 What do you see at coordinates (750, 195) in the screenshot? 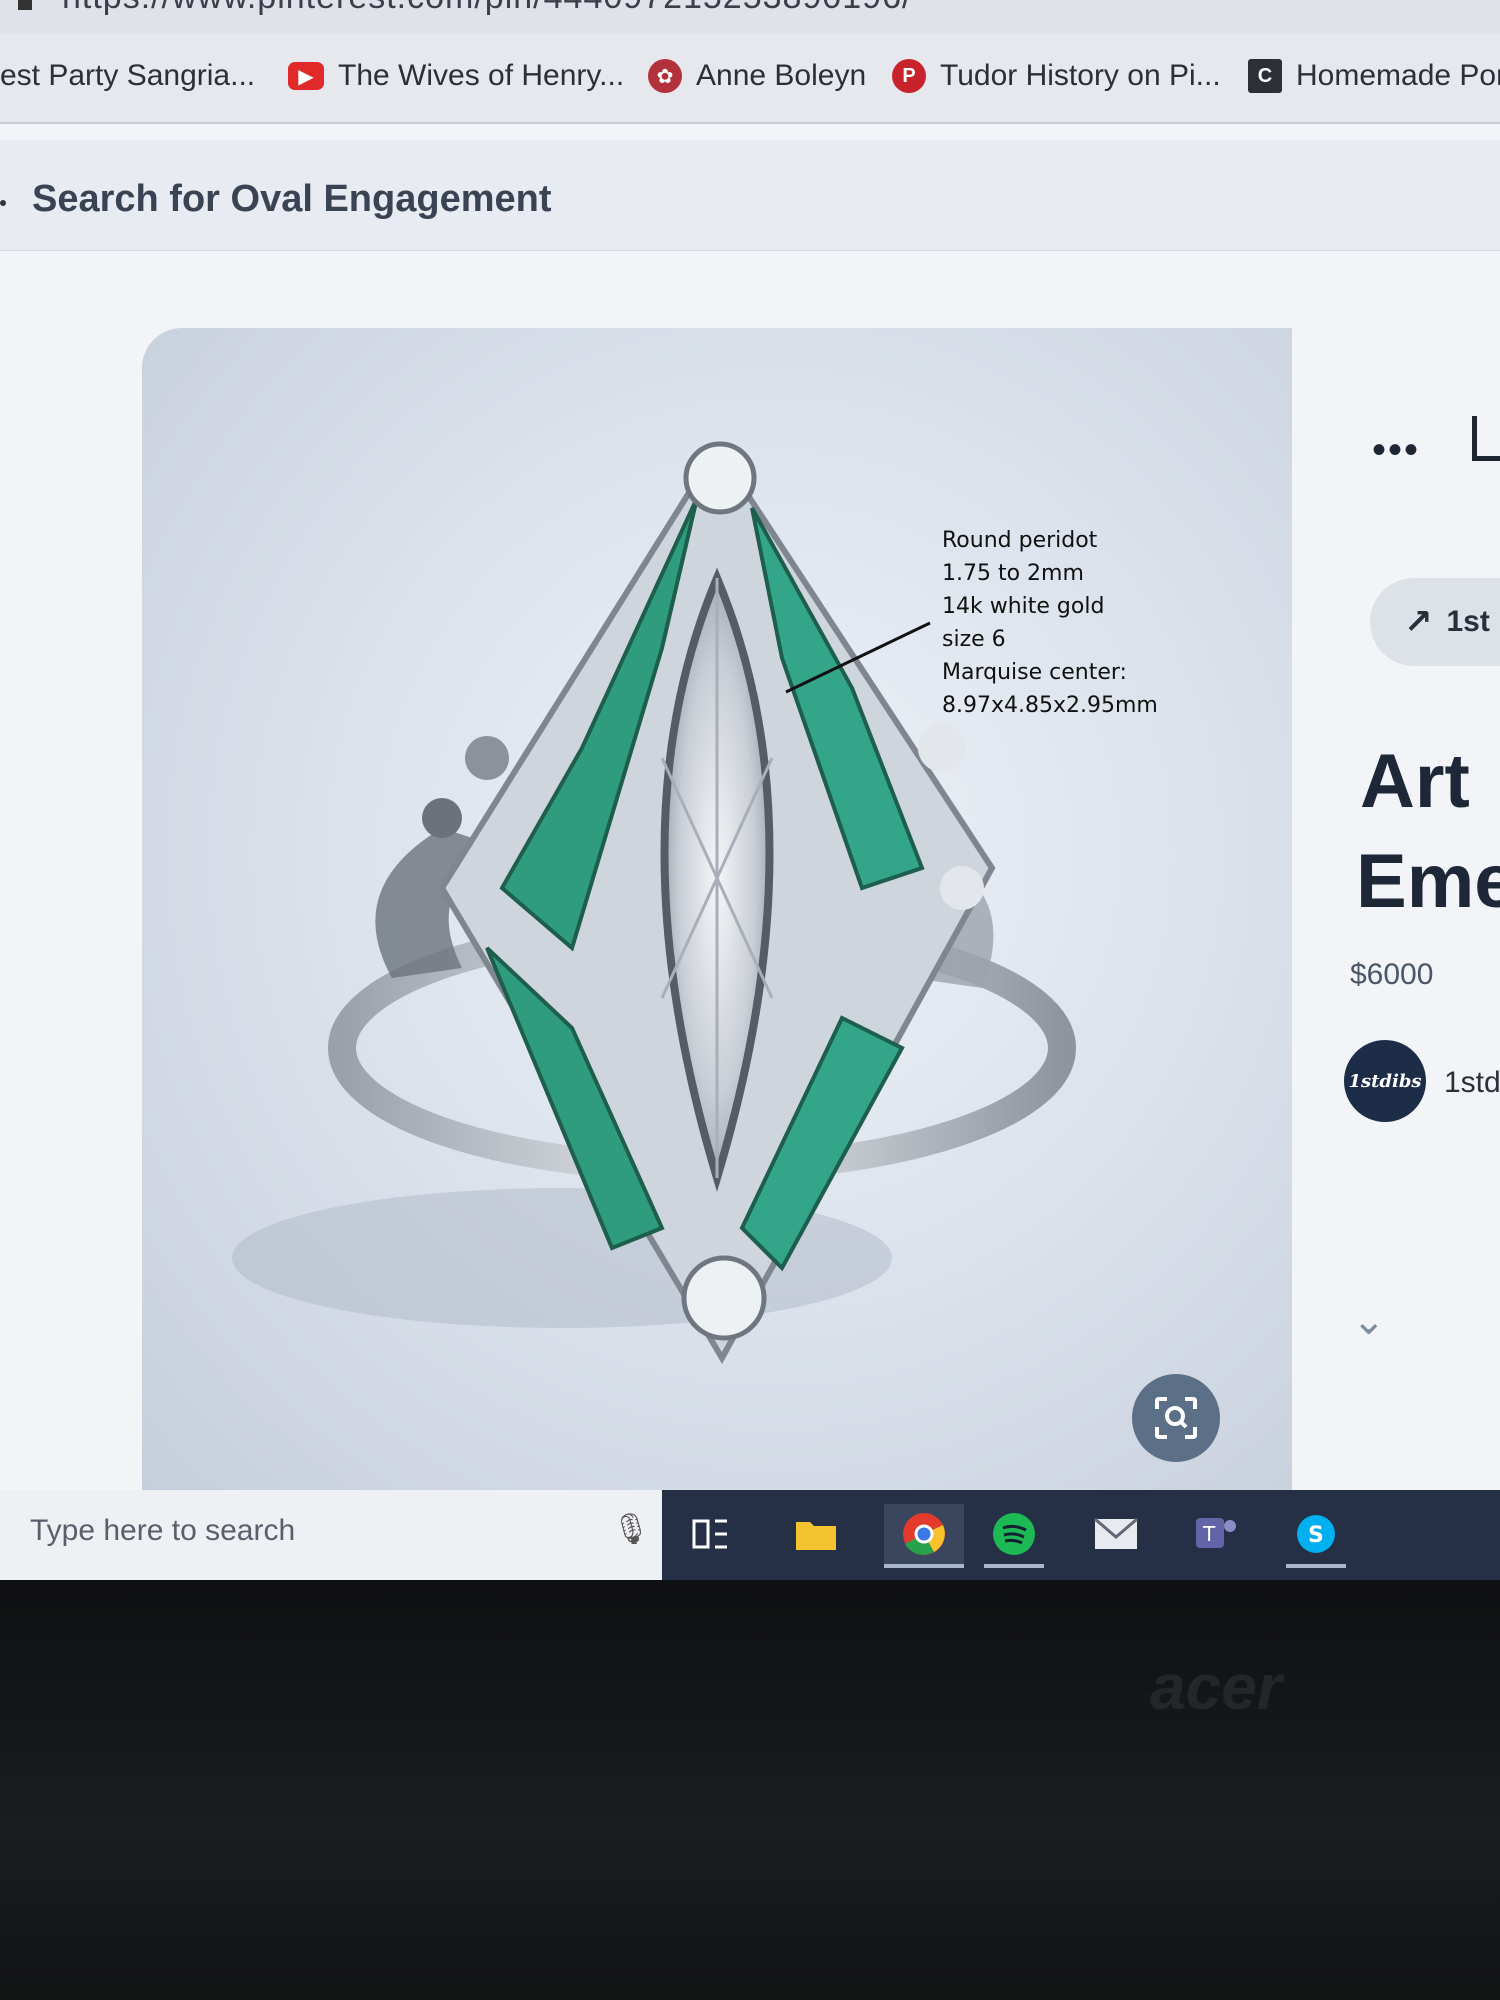
I see `search-header: Search for Oval Engagement` at bounding box center [750, 195].